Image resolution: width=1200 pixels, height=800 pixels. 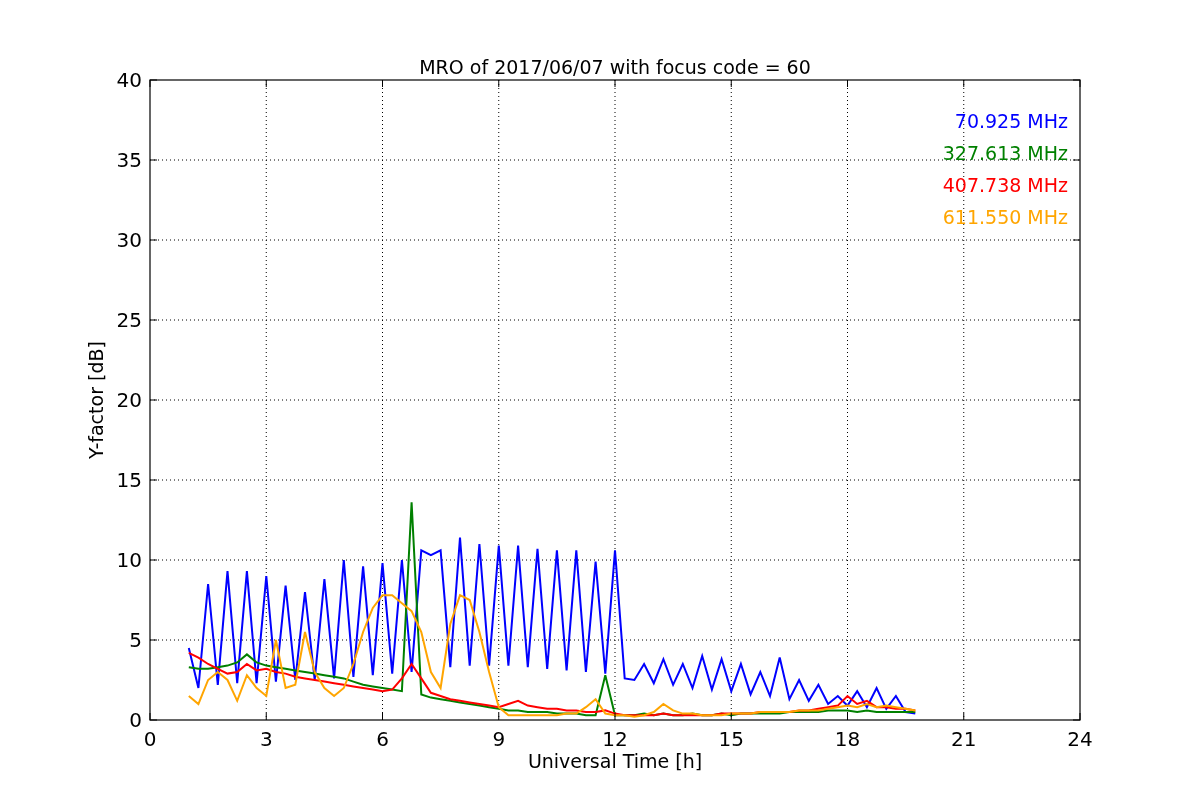 What do you see at coordinates (499, 739) in the screenshot?
I see `tick-label: 9` at bounding box center [499, 739].